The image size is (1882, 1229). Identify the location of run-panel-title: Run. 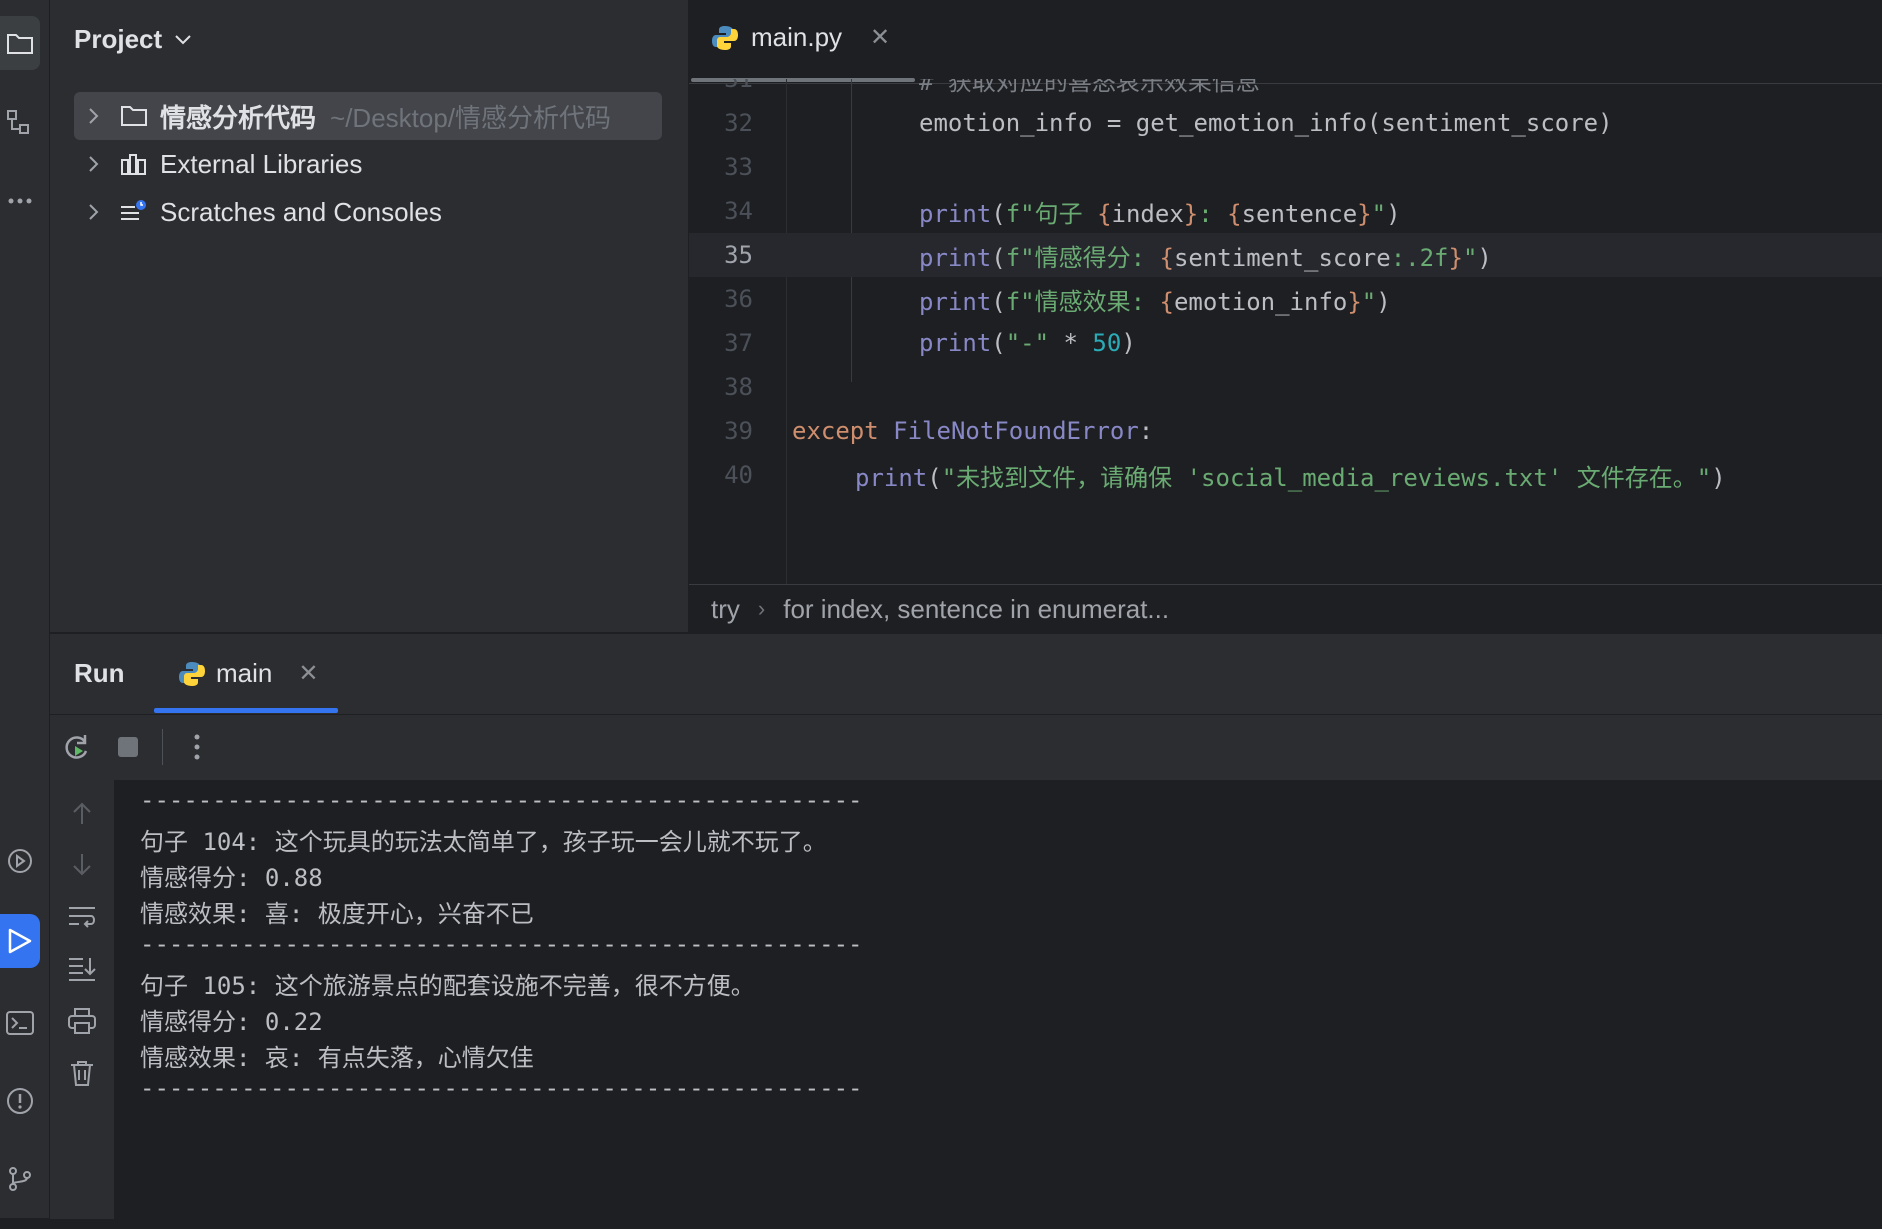
(99, 673).